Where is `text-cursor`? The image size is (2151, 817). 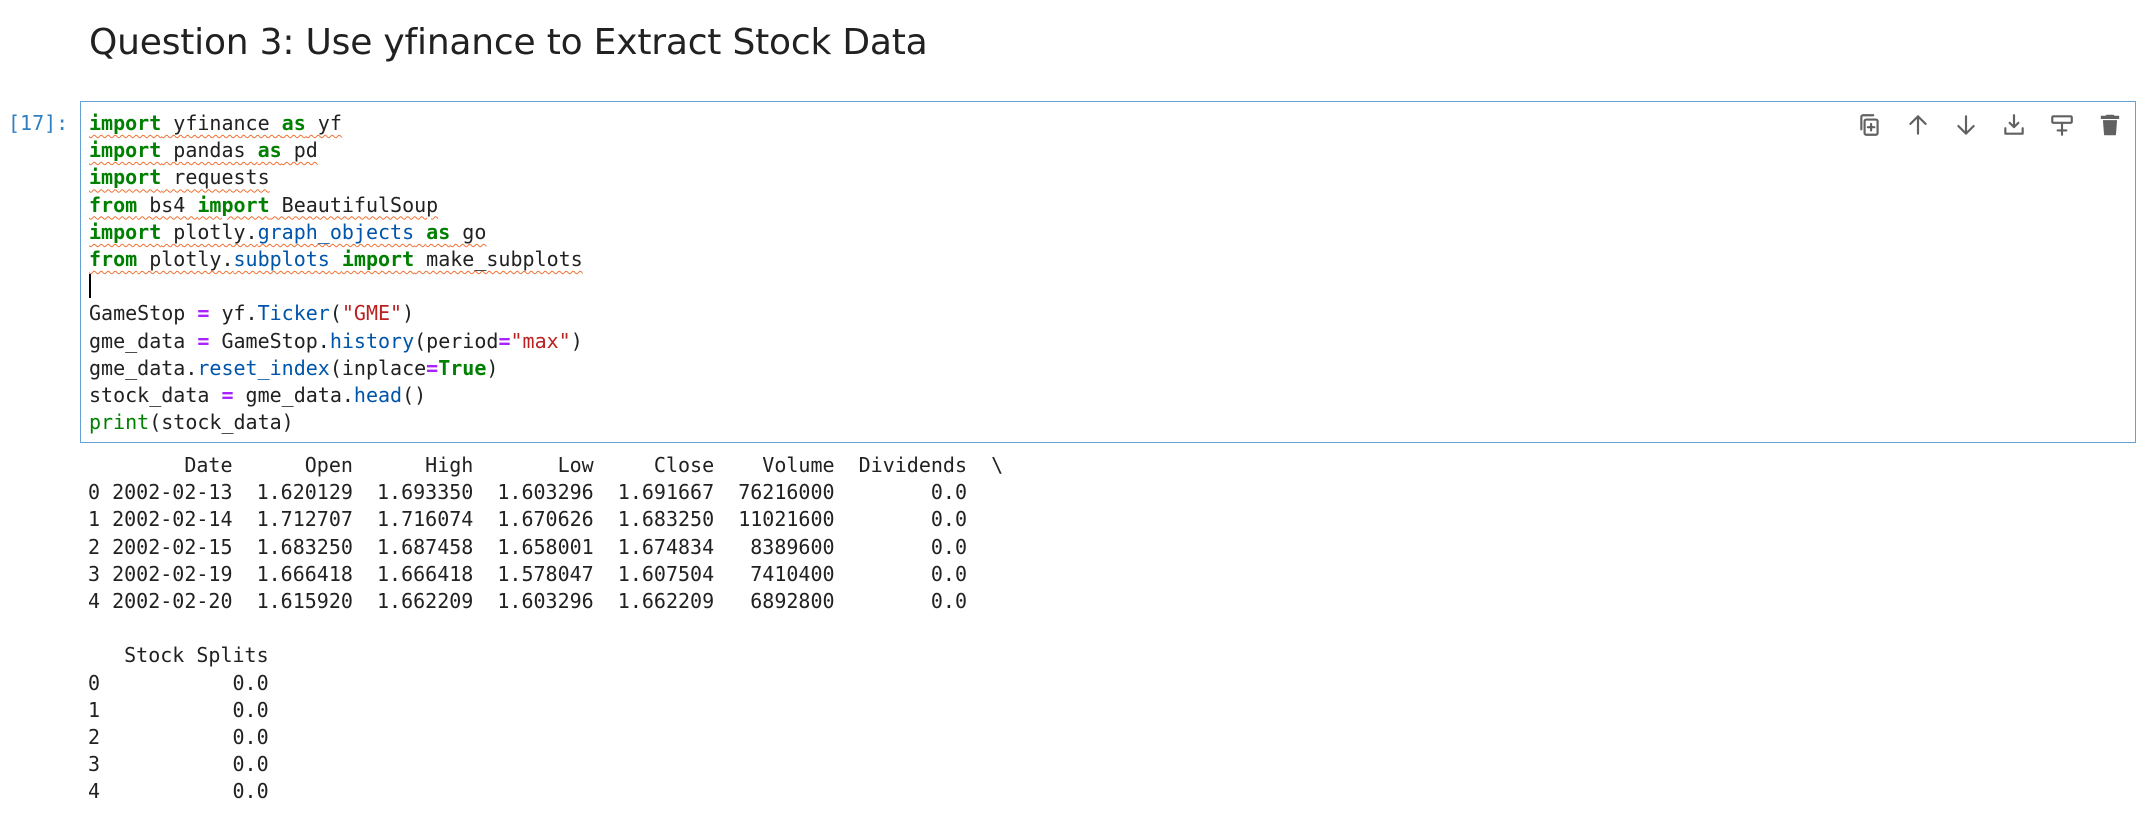
text-cursor is located at coordinates (90, 286).